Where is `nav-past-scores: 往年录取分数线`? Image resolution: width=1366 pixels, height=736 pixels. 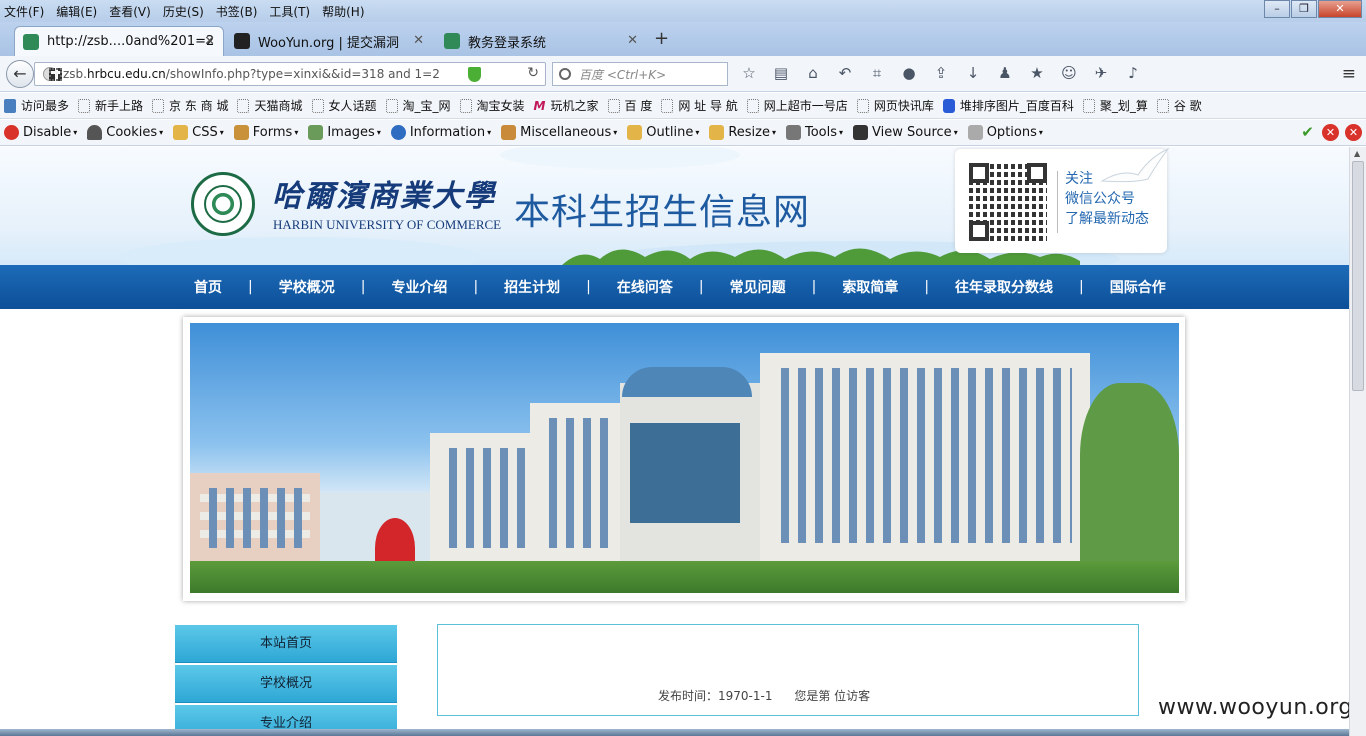
nav-past-scores: 往年录取分数线 is located at coordinates (1004, 287).